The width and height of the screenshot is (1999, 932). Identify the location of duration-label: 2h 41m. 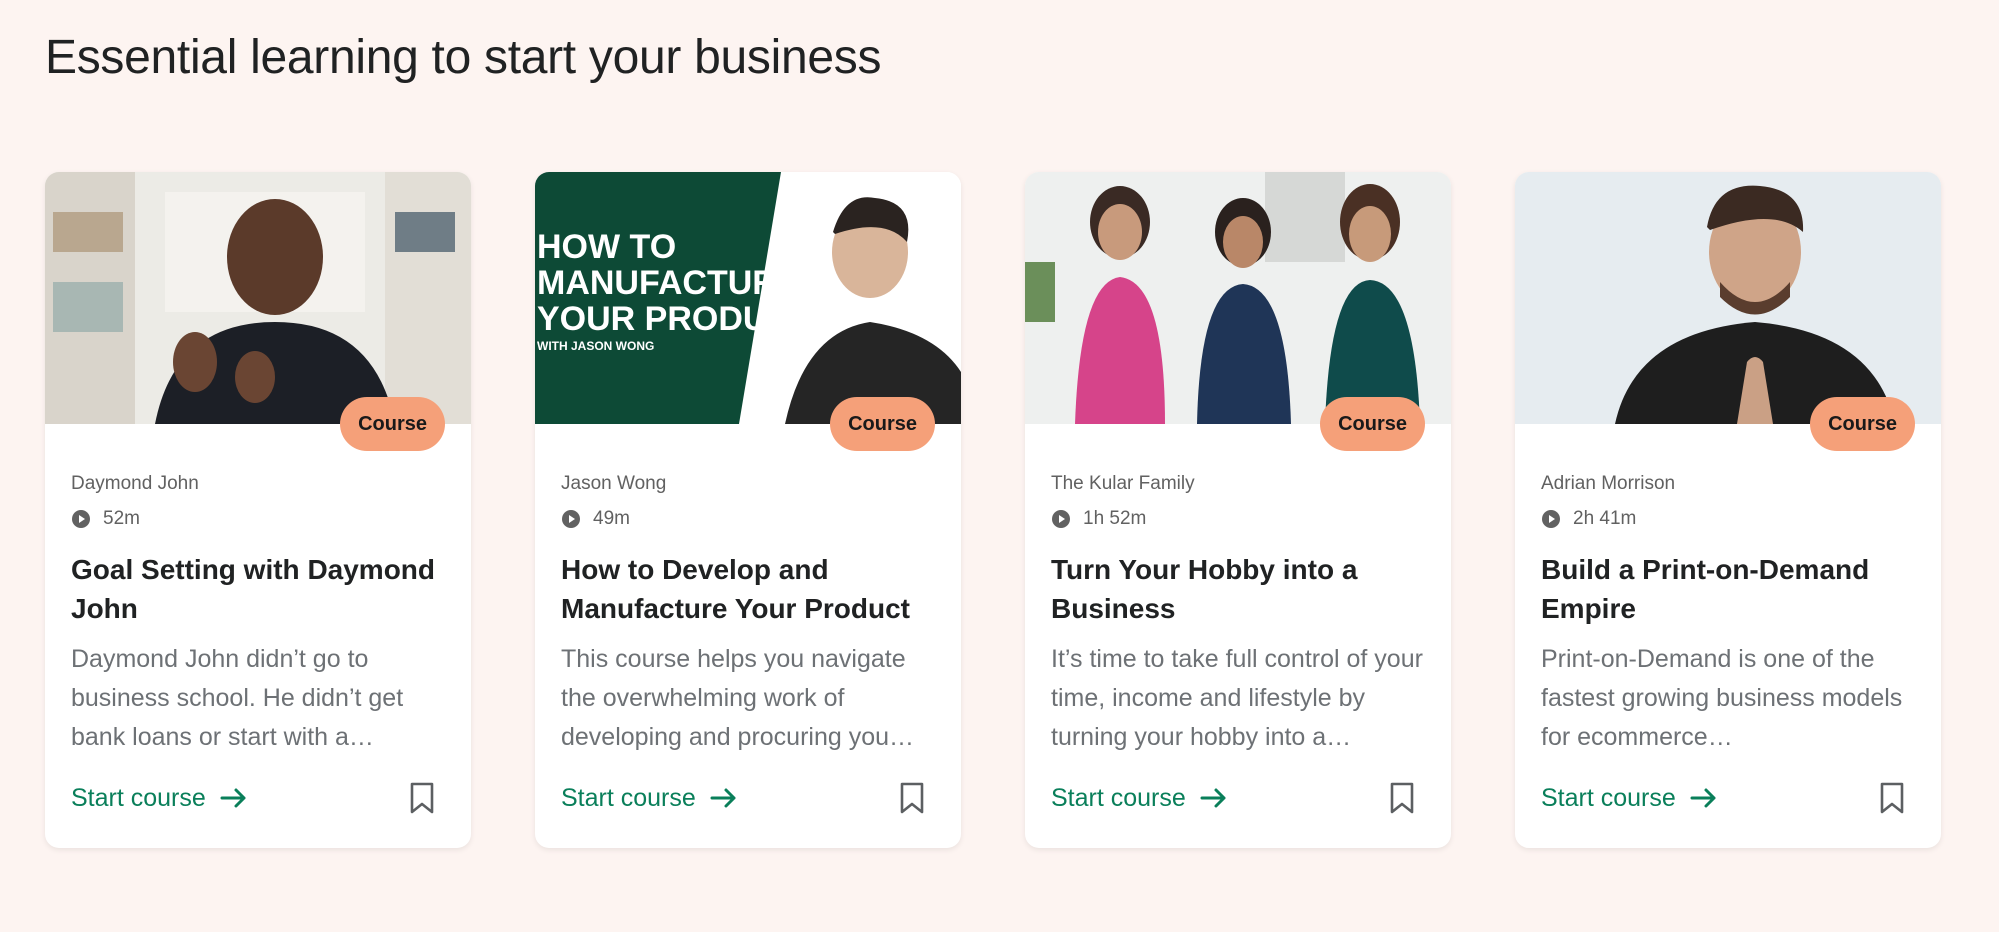
(1605, 518).